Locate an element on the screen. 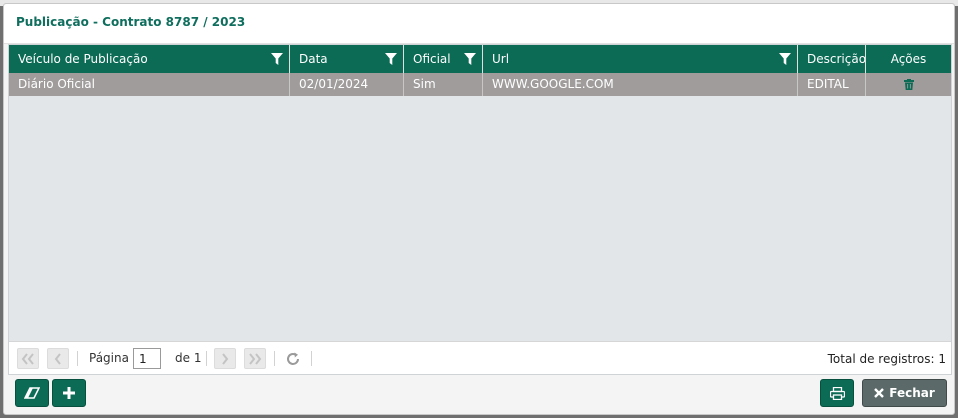 This screenshot has width=958, height=418. chevron-left-icon is located at coordinates (57, 358).